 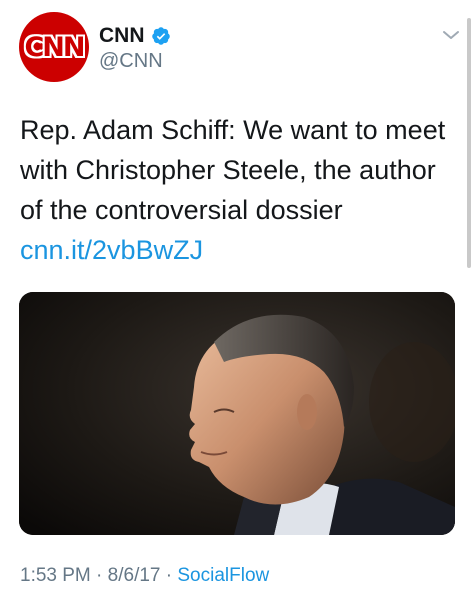 What do you see at coordinates (223, 575) in the screenshot?
I see `tweet-source-link: SocialFlow` at bounding box center [223, 575].